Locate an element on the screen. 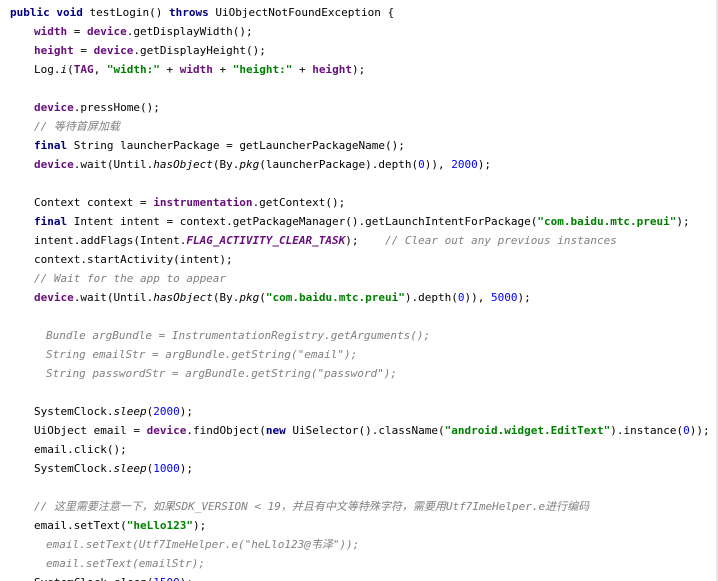  code-token: email.click(); is located at coordinates (80, 449).